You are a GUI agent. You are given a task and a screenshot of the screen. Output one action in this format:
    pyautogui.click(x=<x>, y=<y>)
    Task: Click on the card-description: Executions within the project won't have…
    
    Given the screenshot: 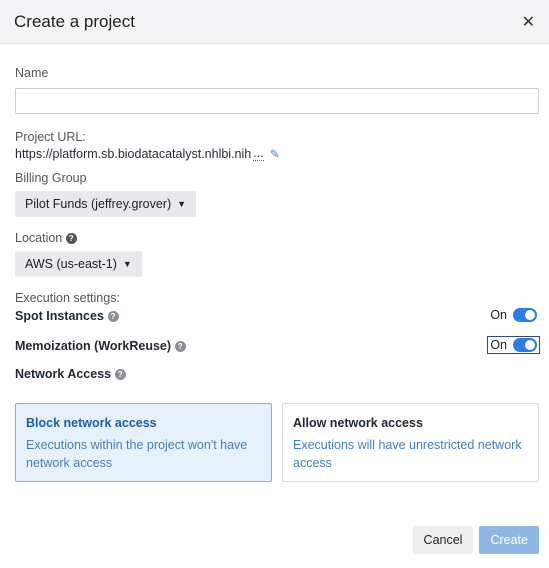 What is the action you would take?
    pyautogui.click(x=137, y=454)
    